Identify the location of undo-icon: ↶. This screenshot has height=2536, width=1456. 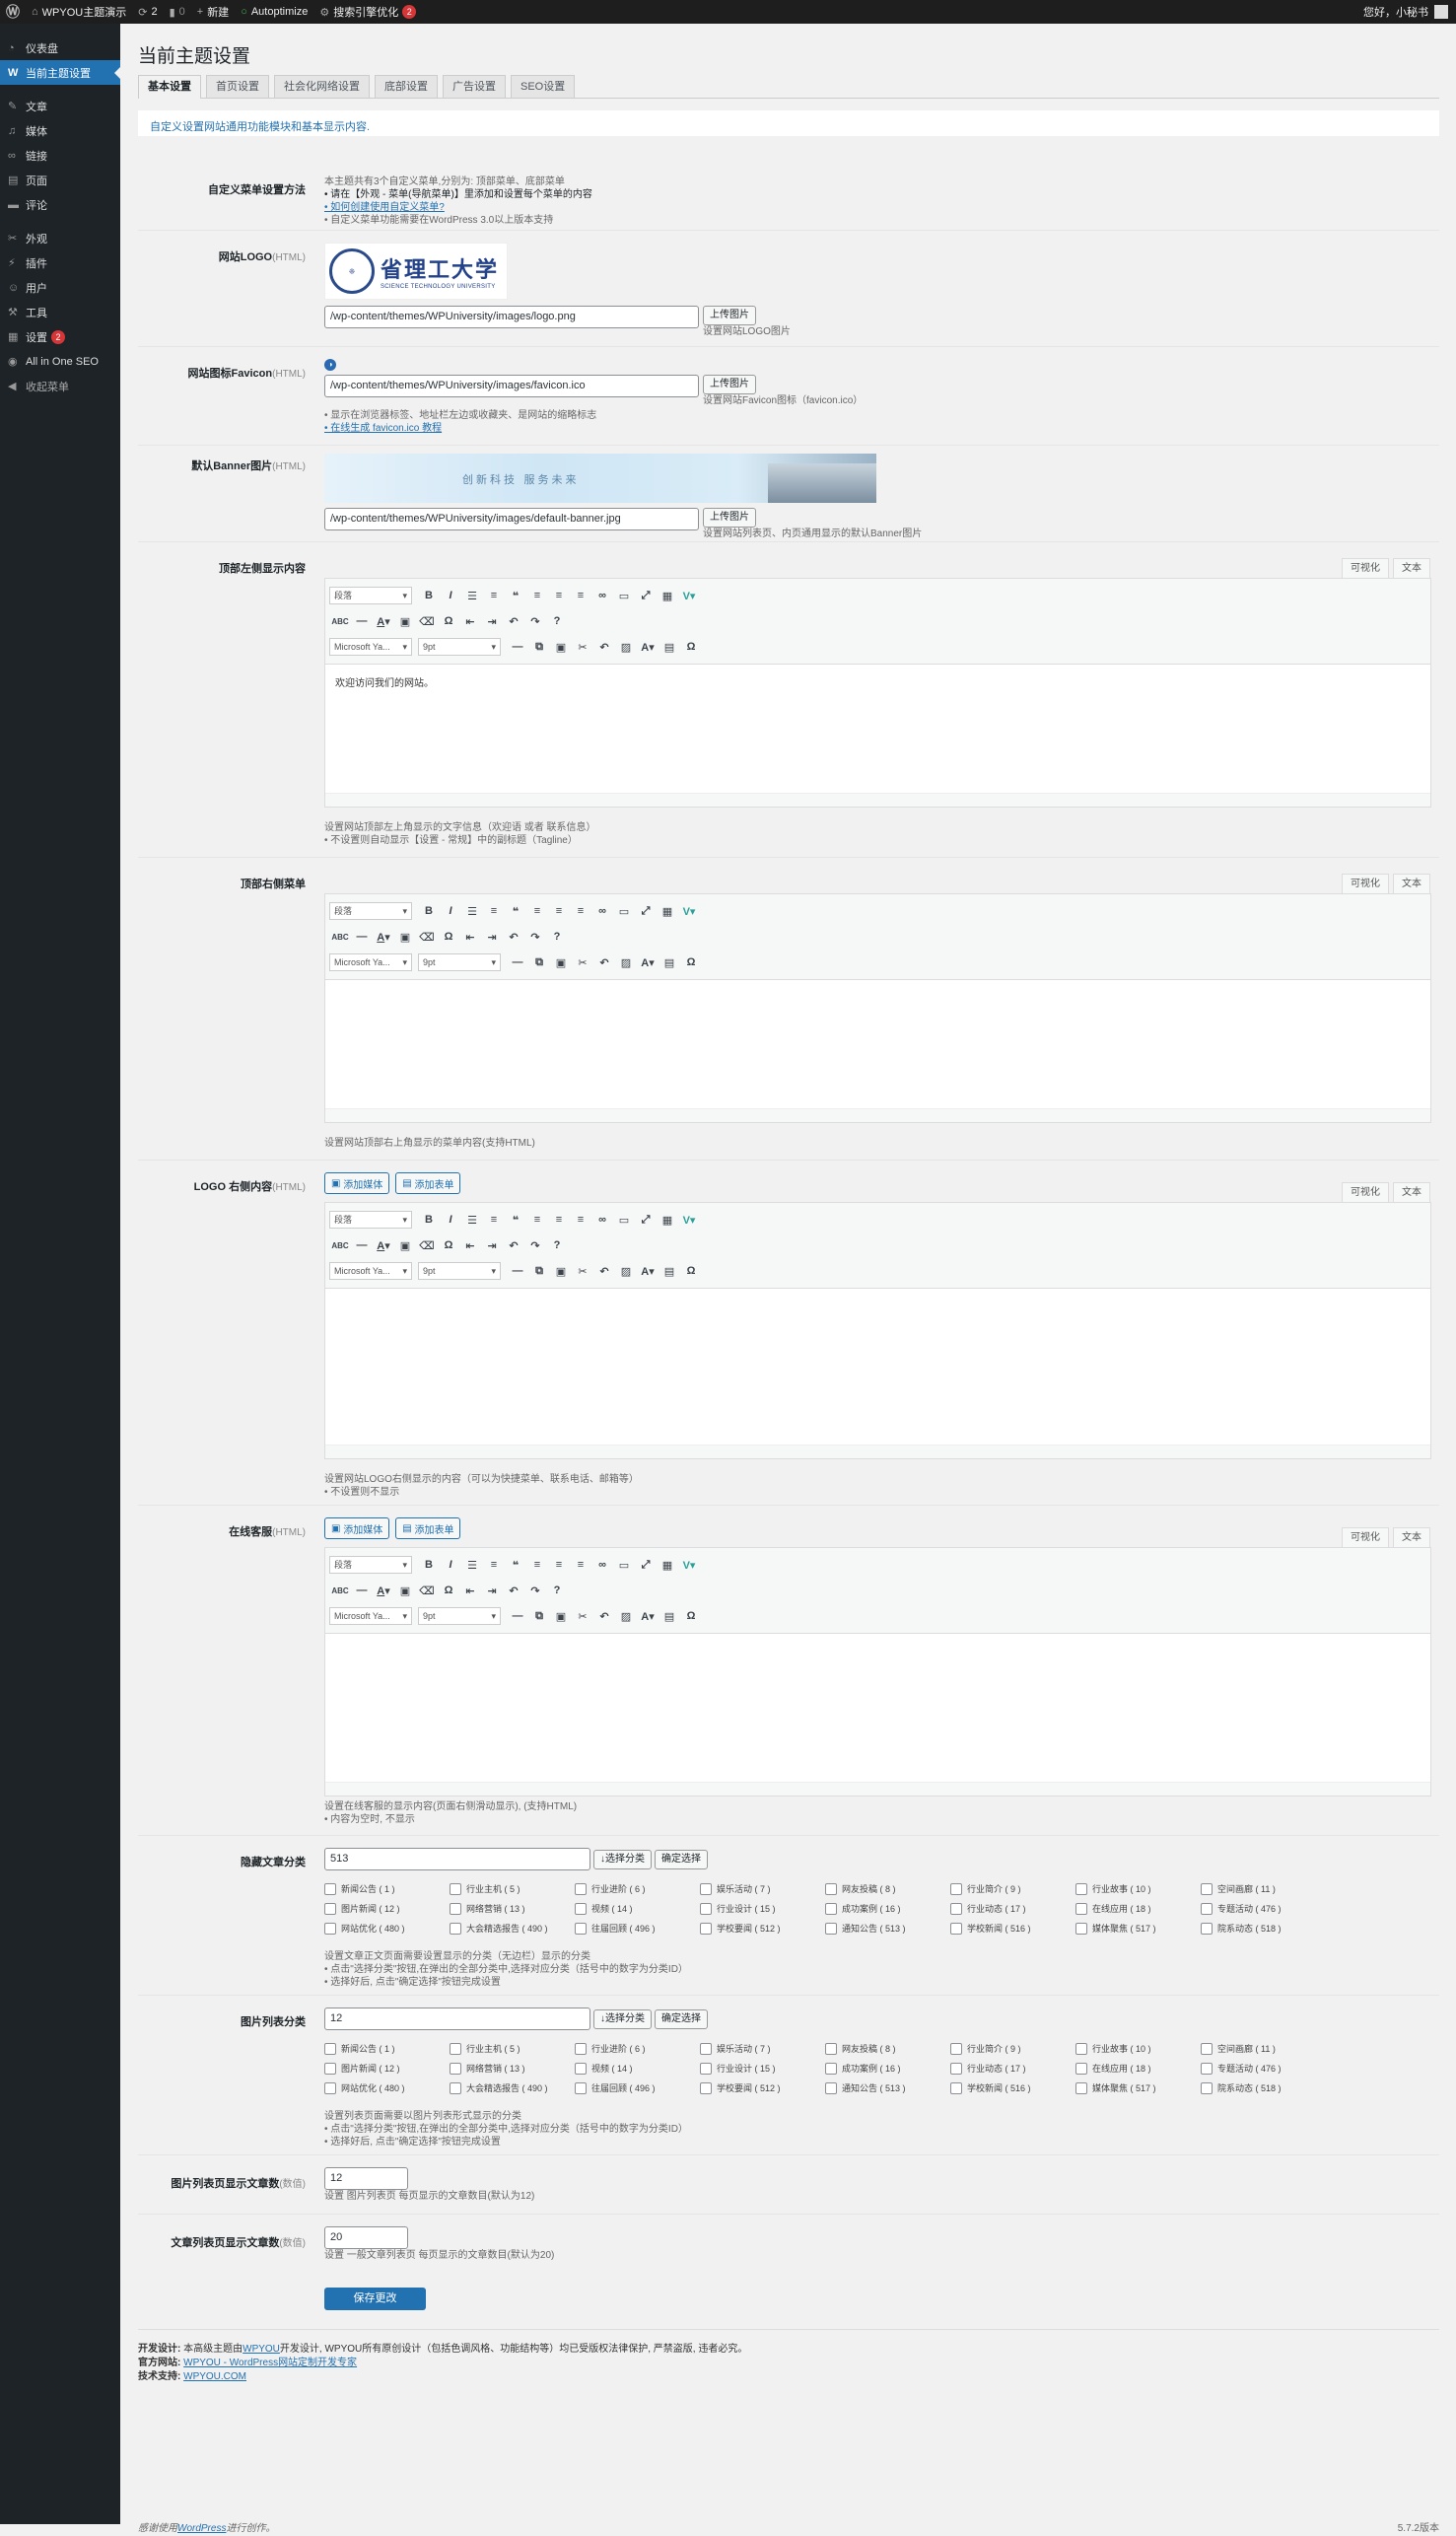
(513, 937).